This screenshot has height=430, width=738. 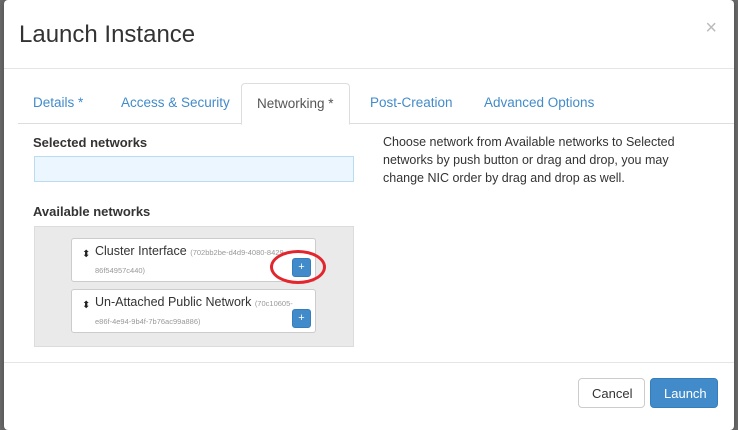 I want to click on launch-button: Launch, so click(x=684, y=393).